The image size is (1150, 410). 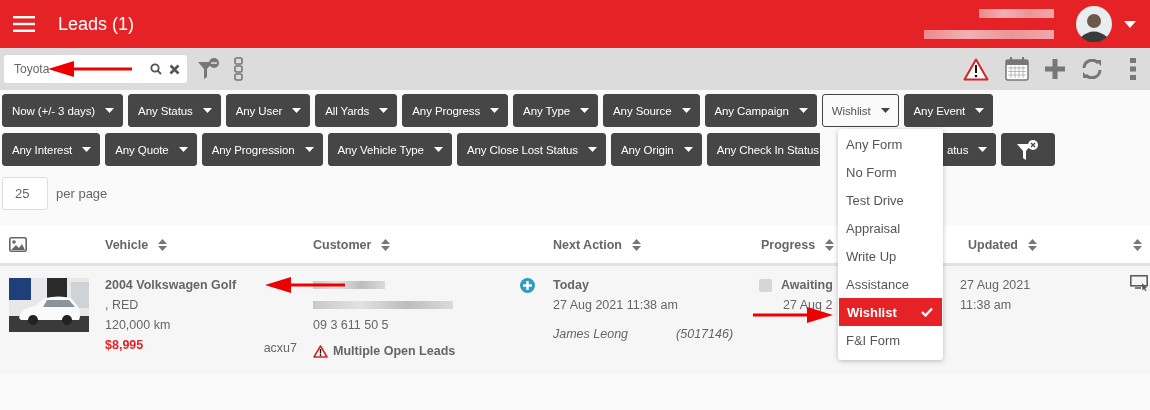 I want to click on filter-dropdown: Any User, so click(x=268, y=110).